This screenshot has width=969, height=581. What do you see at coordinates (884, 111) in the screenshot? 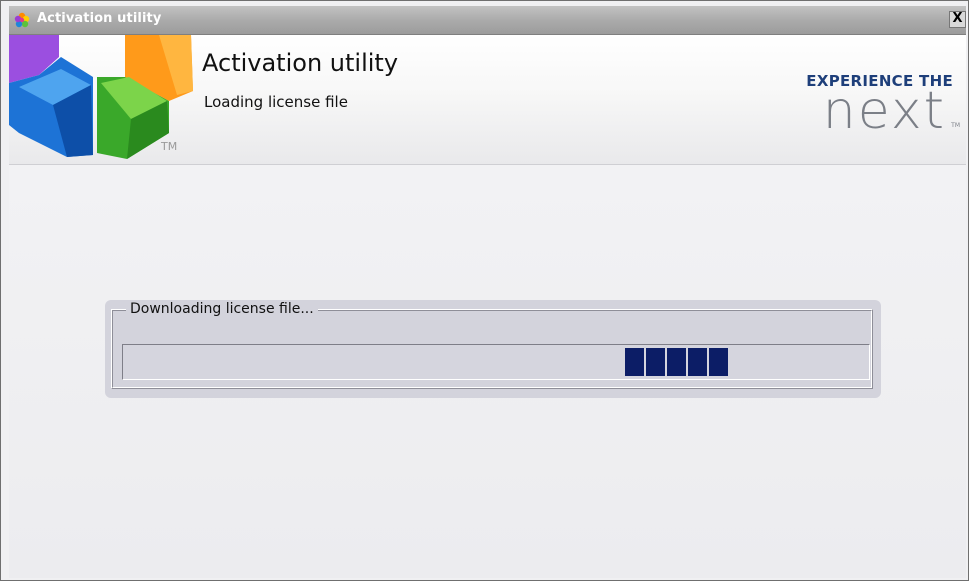
I see `brand-wordmark: next` at bounding box center [884, 111].